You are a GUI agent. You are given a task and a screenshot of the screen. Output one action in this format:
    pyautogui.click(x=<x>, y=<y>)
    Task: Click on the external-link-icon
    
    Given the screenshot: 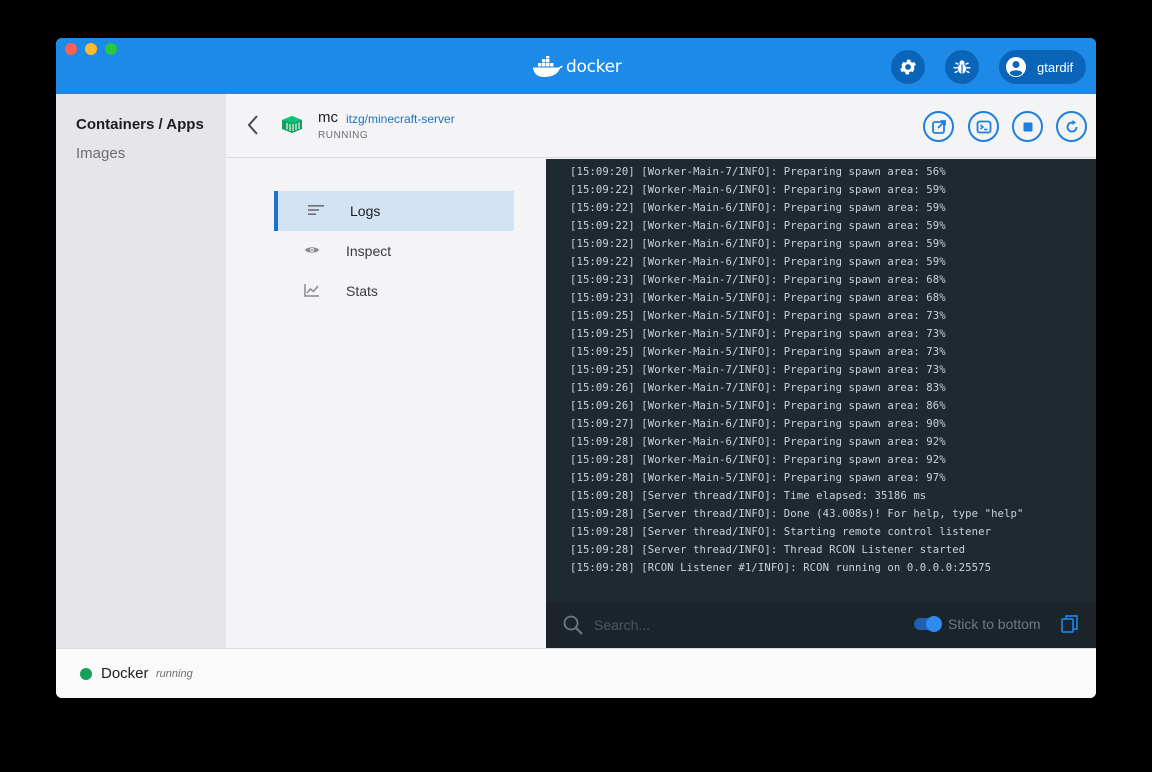 What is the action you would take?
    pyautogui.click(x=938, y=126)
    